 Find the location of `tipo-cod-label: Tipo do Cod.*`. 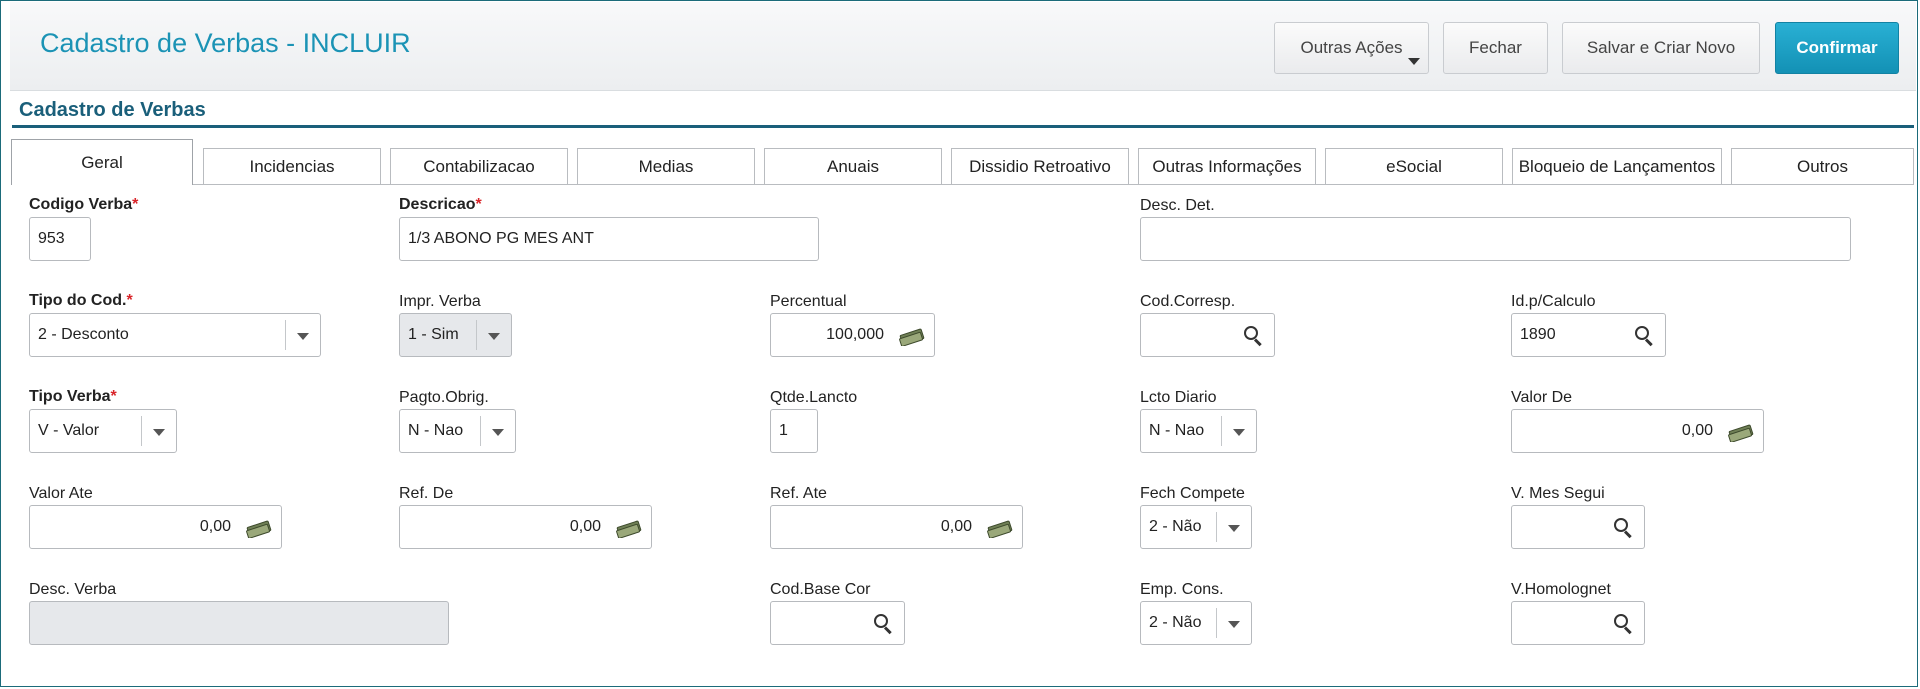

tipo-cod-label: Tipo do Cod.* is located at coordinates (81, 300).